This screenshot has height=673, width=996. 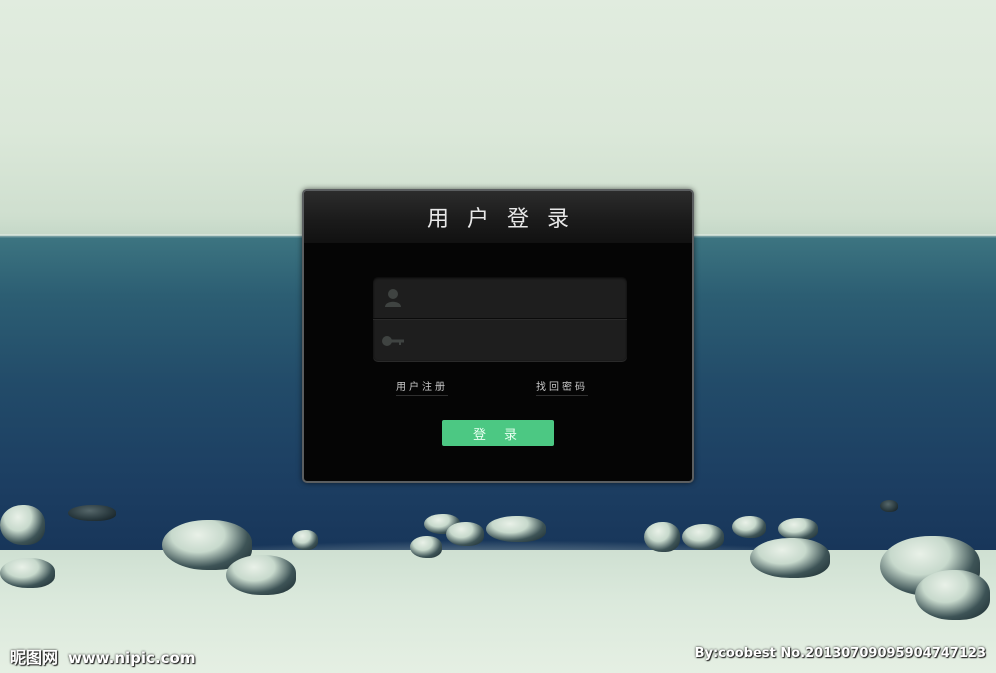 I want to click on auth-links: 用户注册 找回密码, so click(x=494, y=388).